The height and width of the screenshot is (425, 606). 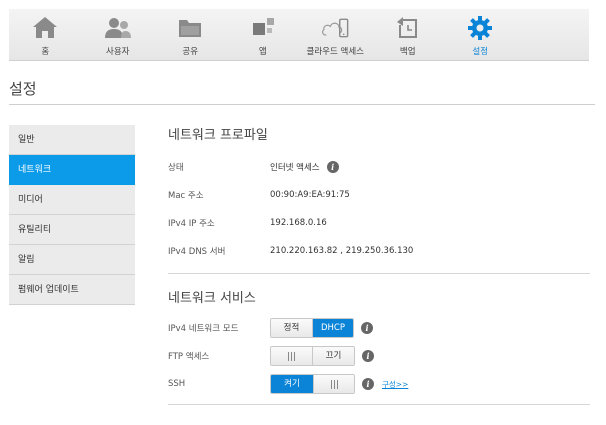 I want to click on status-row: 상태 인터넷 액세스 i, so click(x=379, y=167).